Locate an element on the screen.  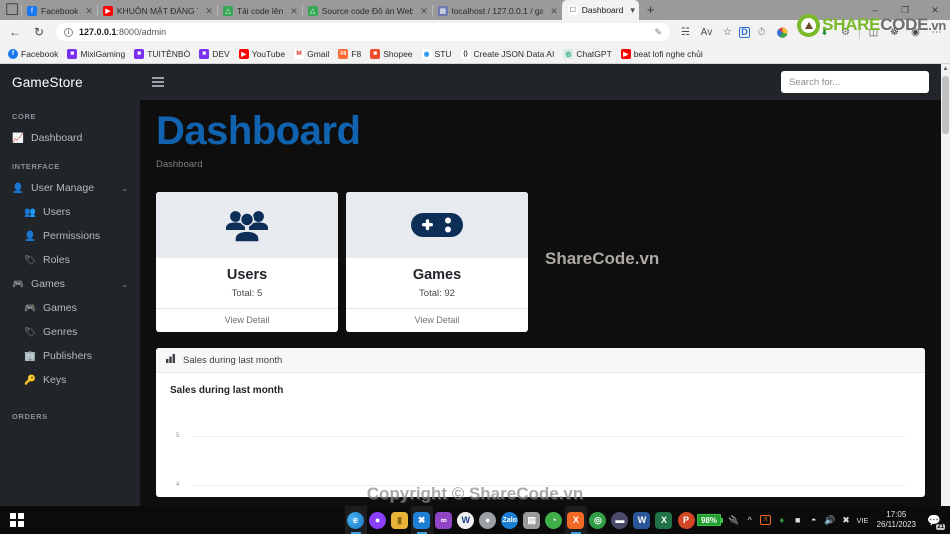
browser-tab-4: ▦ localhost / 127.0.0.1 / game ✕ is located at coordinates (496, 11).